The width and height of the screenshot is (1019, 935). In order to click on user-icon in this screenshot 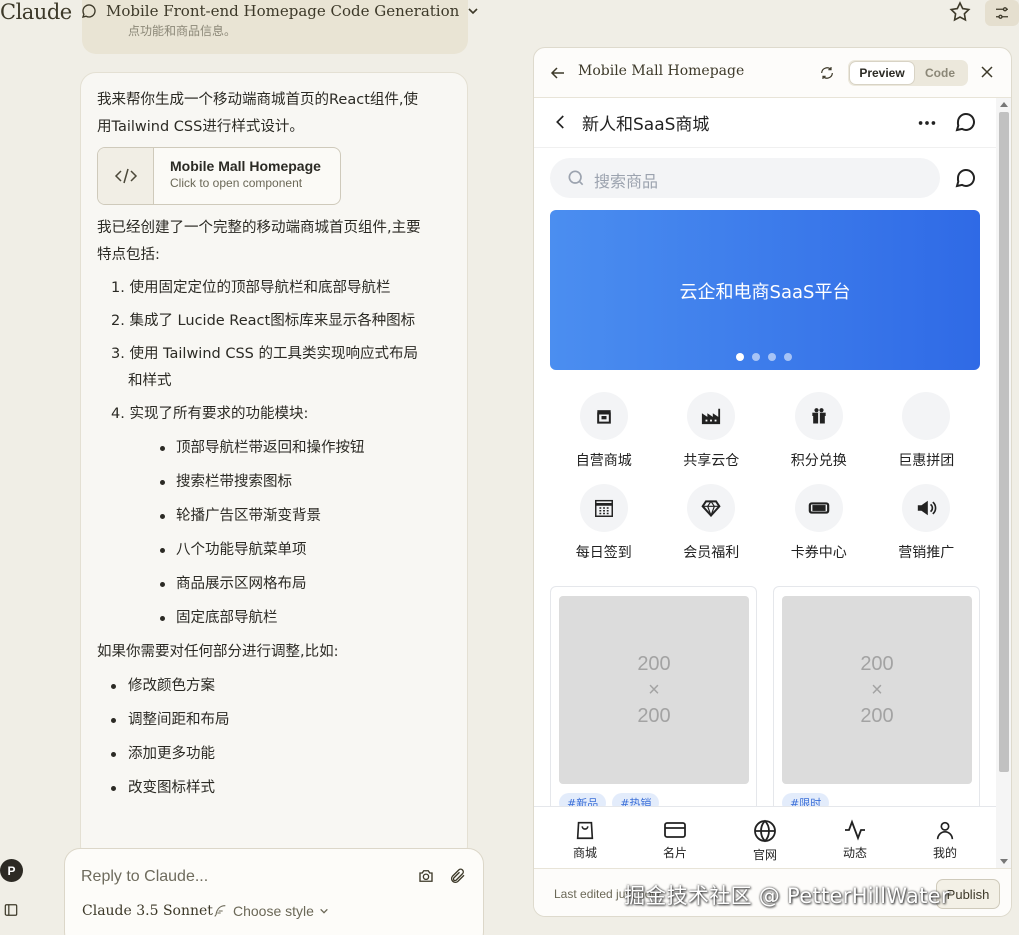, I will do `click(945, 830)`.